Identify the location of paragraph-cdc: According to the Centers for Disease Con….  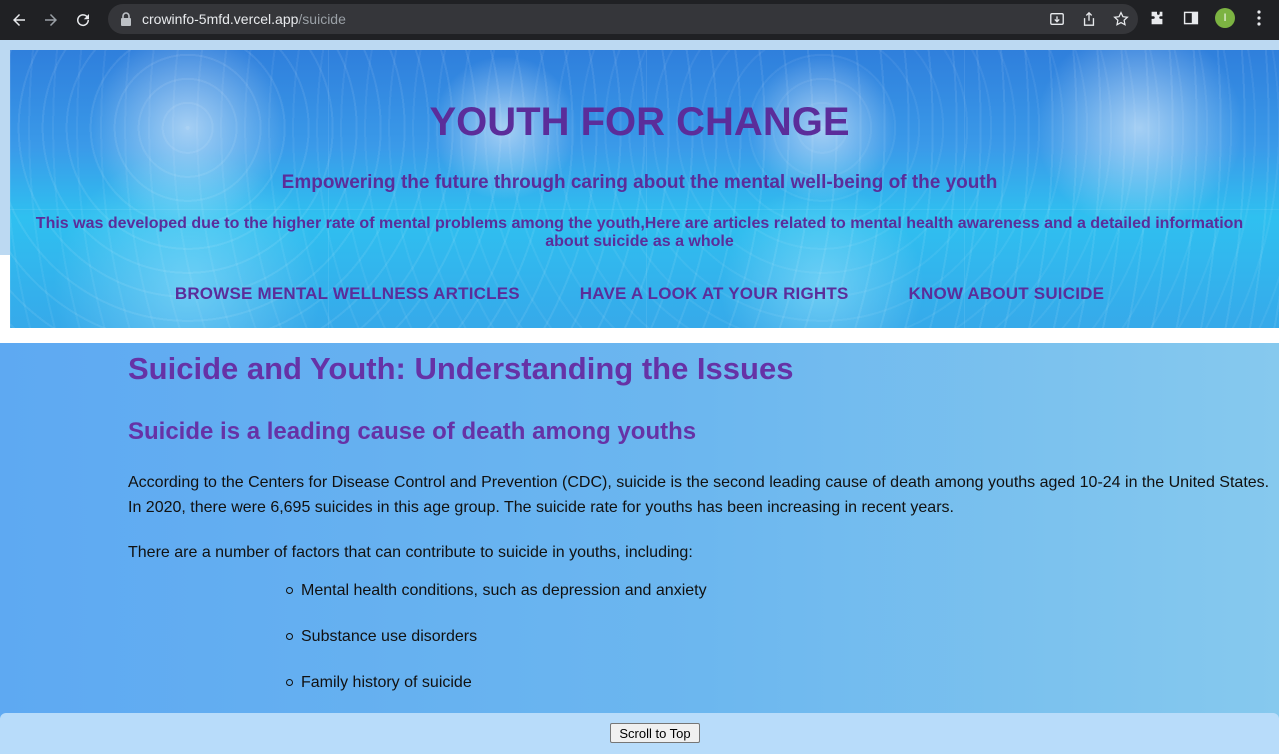
(699, 495).